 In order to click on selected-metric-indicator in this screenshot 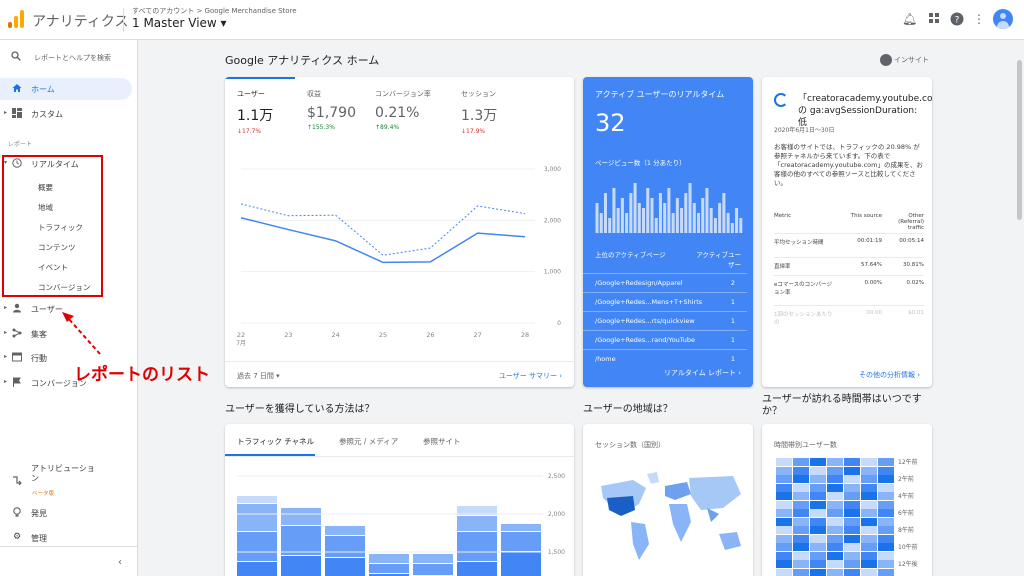, I will do `click(260, 78)`.